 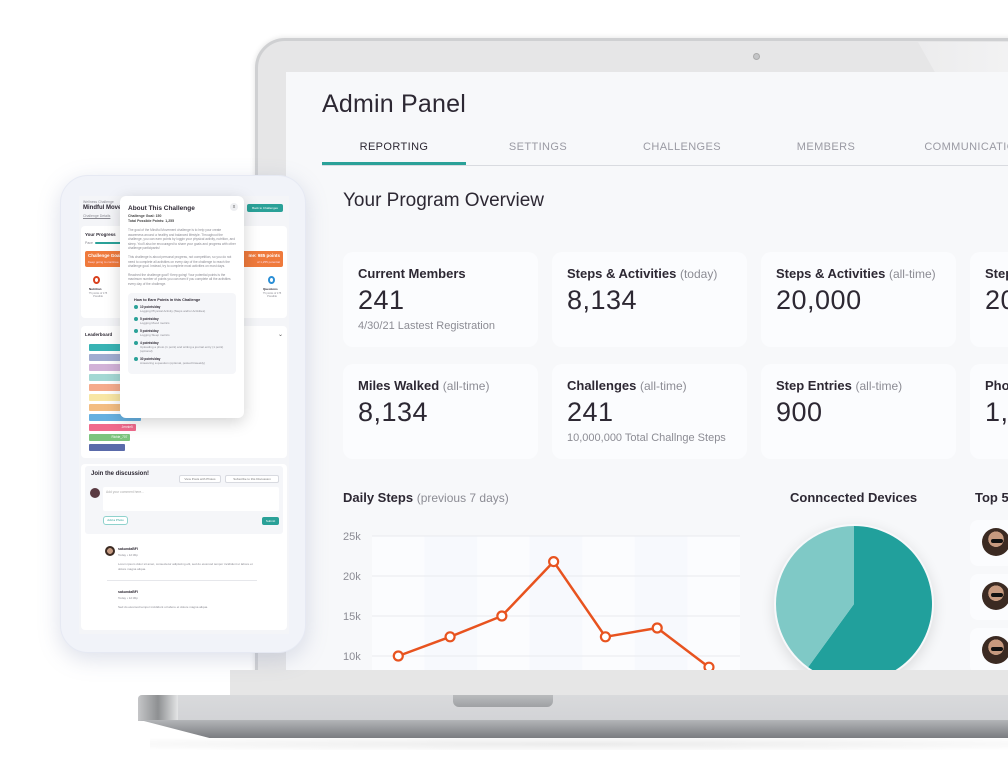 I want to click on leaderboard-bar-label: Jennie5, so click(x=127, y=427).